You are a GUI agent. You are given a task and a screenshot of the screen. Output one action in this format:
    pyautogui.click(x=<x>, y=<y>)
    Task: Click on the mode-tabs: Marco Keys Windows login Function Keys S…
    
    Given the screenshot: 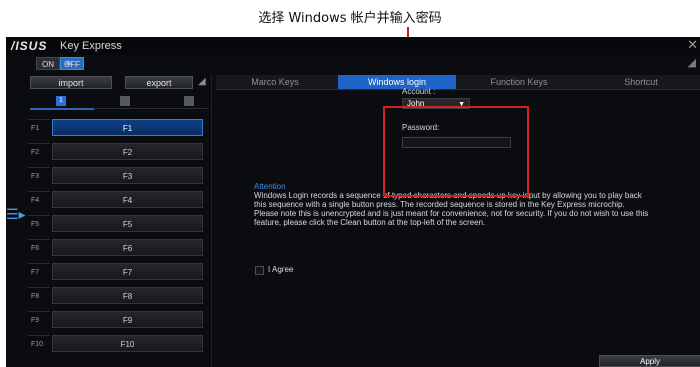 What is the action you would take?
    pyautogui.click(x=458, y=82)
    